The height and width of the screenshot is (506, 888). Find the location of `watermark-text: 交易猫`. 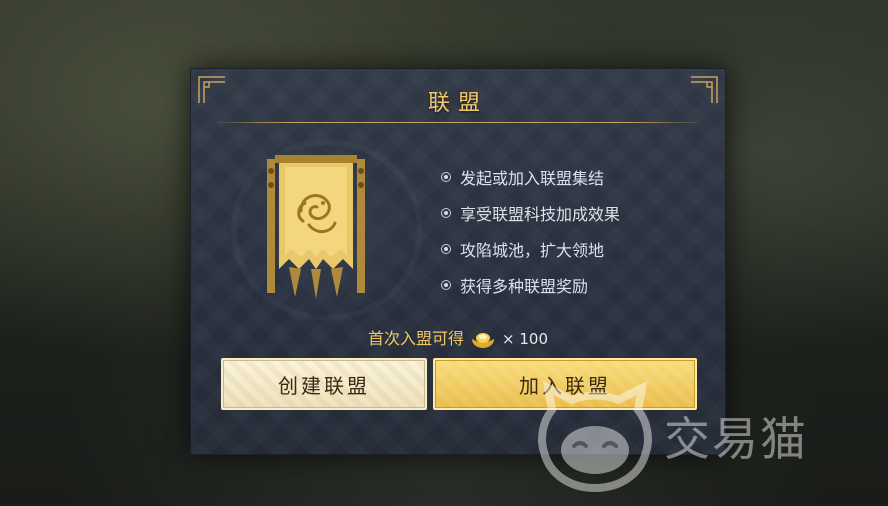

watermark-text: 交易猫 is located at coordinates (736, 439).